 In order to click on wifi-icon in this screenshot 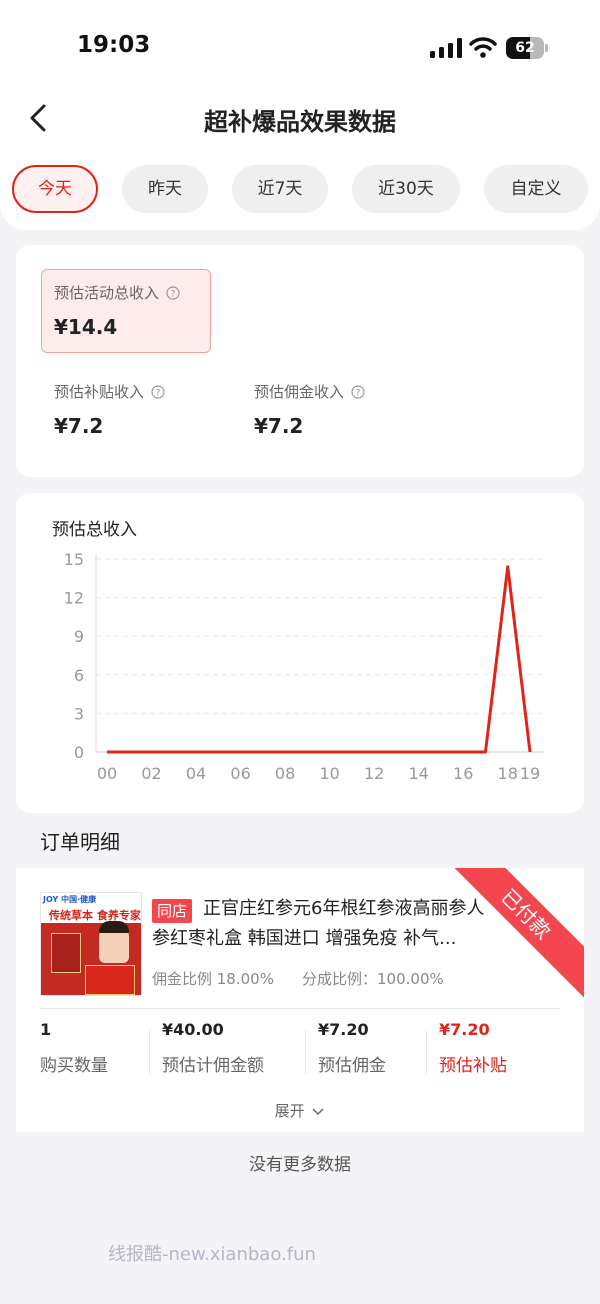, I will do `click(483, 47)`.